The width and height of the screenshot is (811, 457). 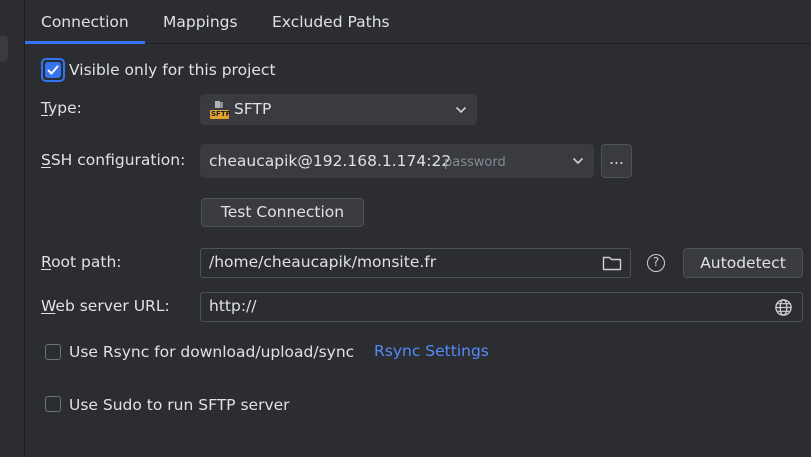 What do you see at coordinates (12, 228) in the screenshot?
I see `left-settings-pane` at bounding box center [12, 228].